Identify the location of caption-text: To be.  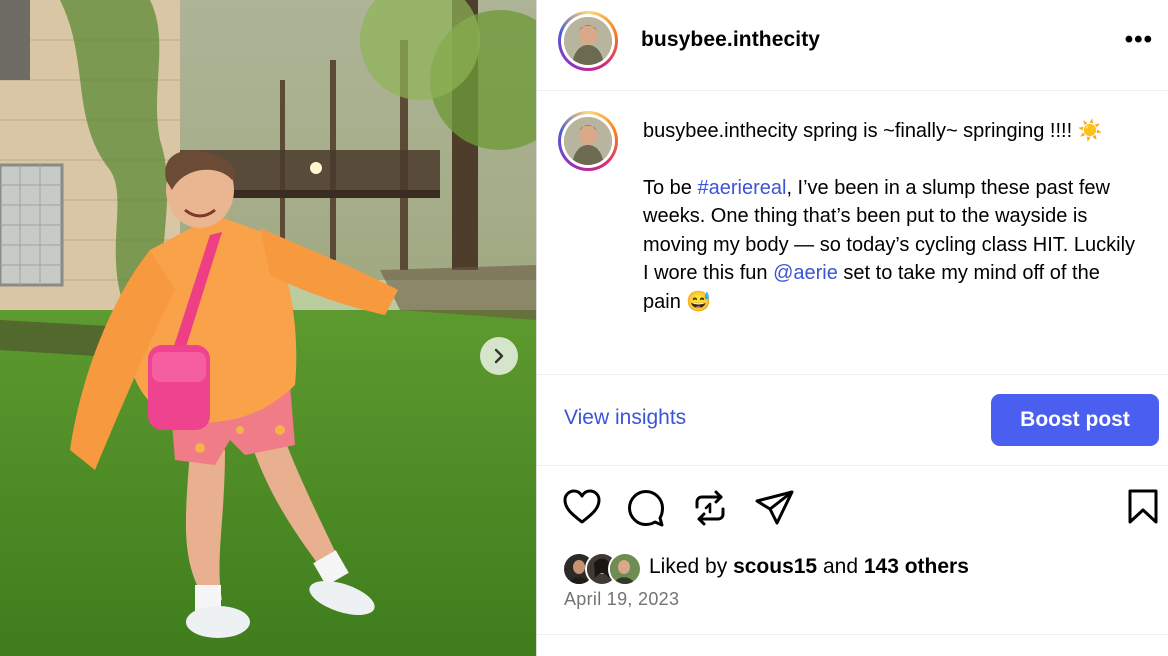
(670, 187).